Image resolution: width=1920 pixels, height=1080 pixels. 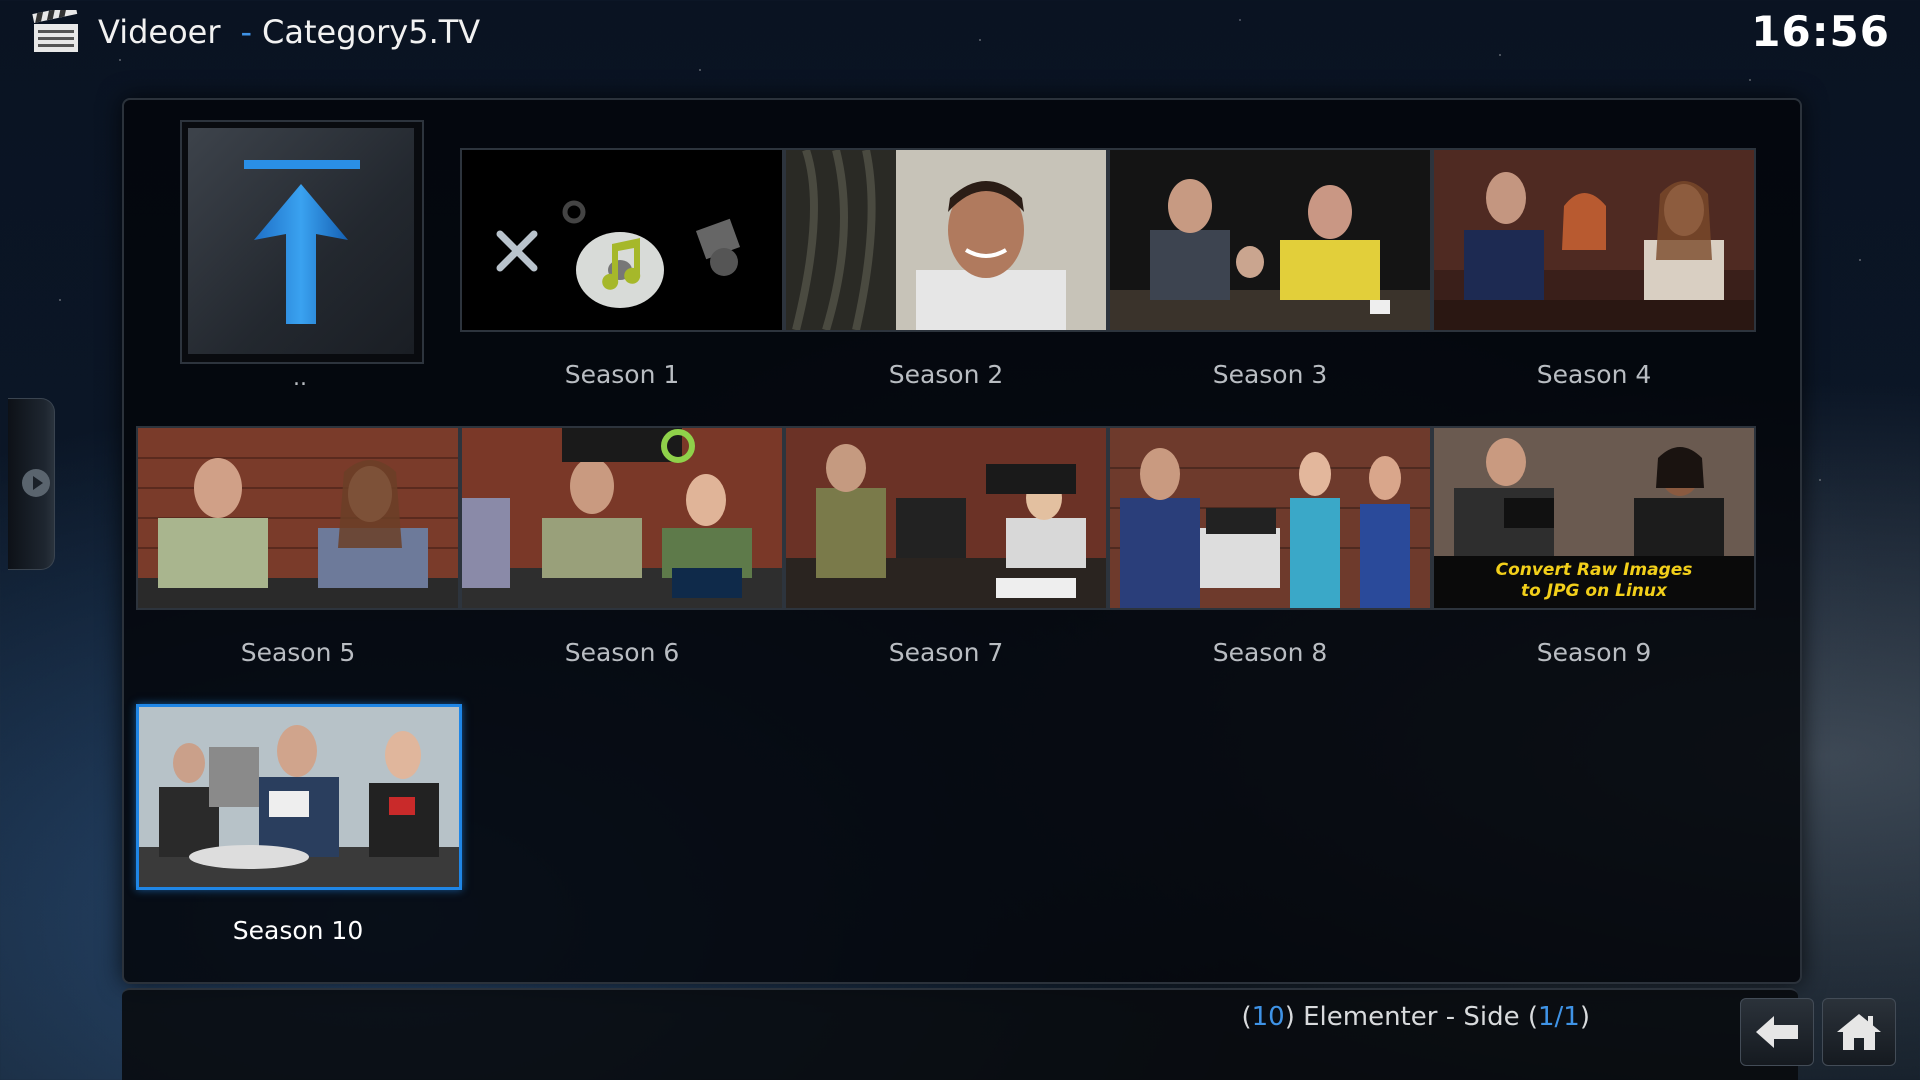 I want to click on season-label: Season 8, so click(x=1270, y=652).